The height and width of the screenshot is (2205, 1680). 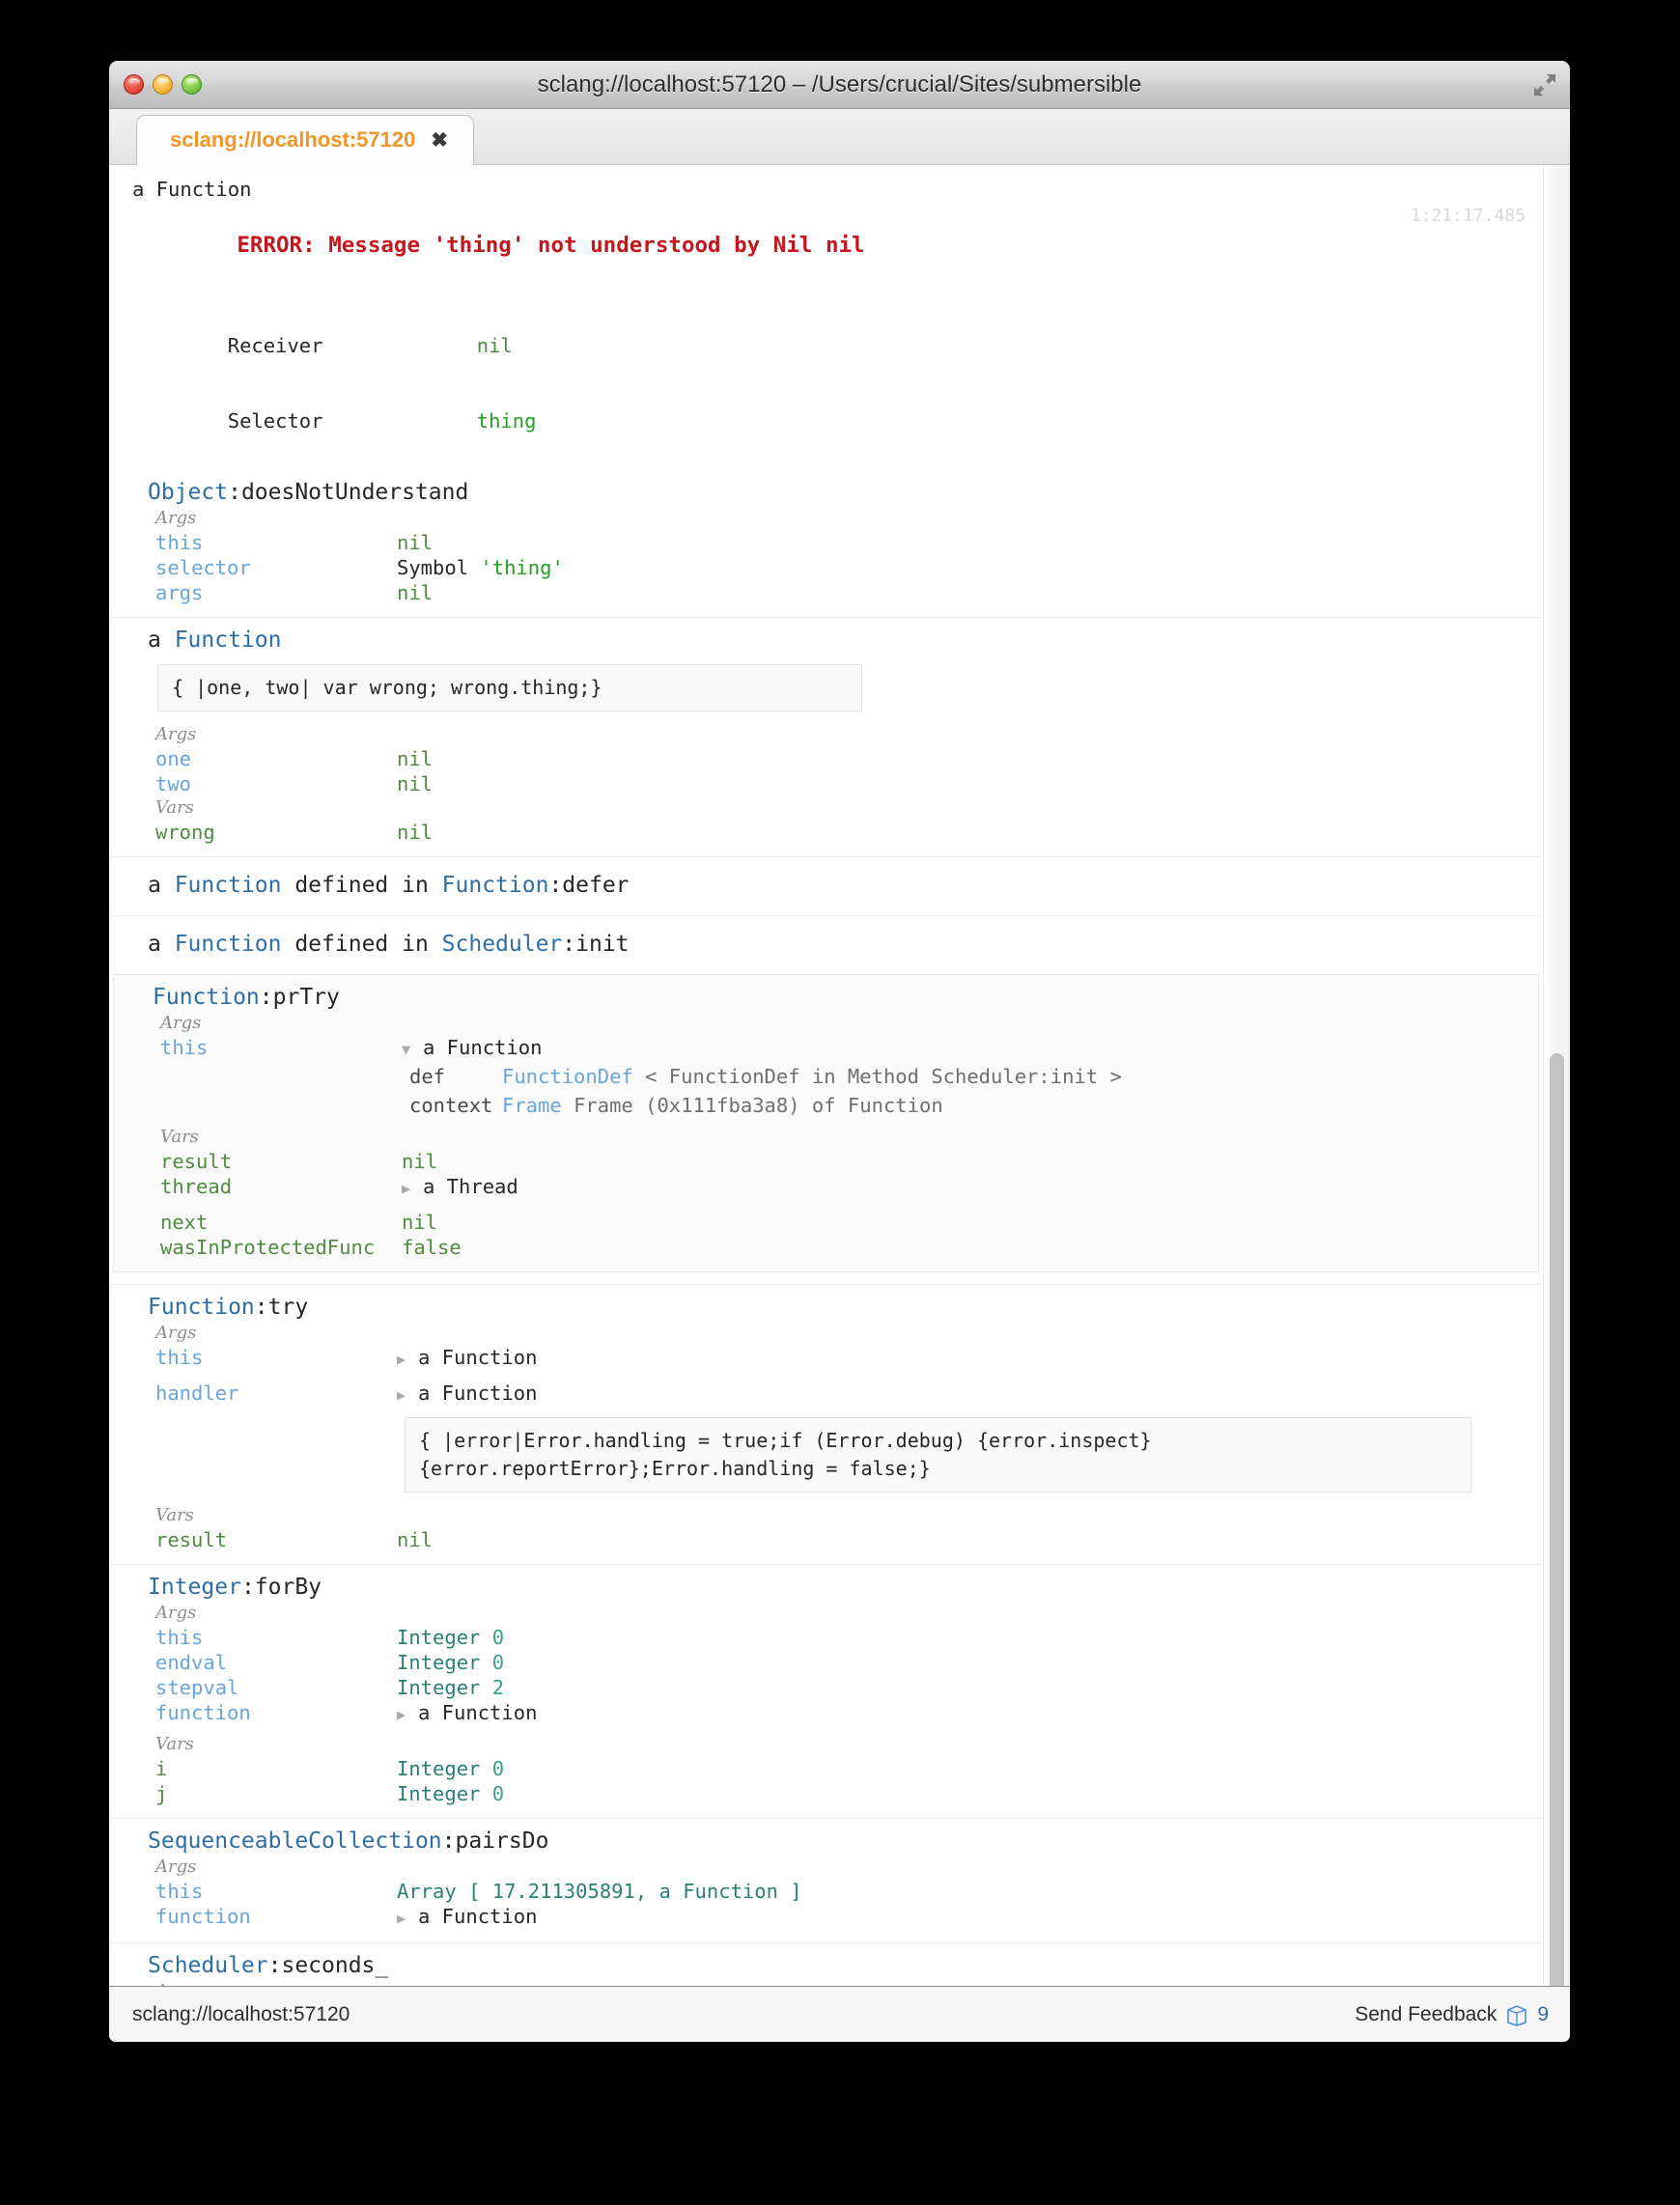 What do you see at coordinates (1557, 1519) in the screenshot?
I see `vertical-scrollbar-thumb` at bounding box center [1557, 1519].